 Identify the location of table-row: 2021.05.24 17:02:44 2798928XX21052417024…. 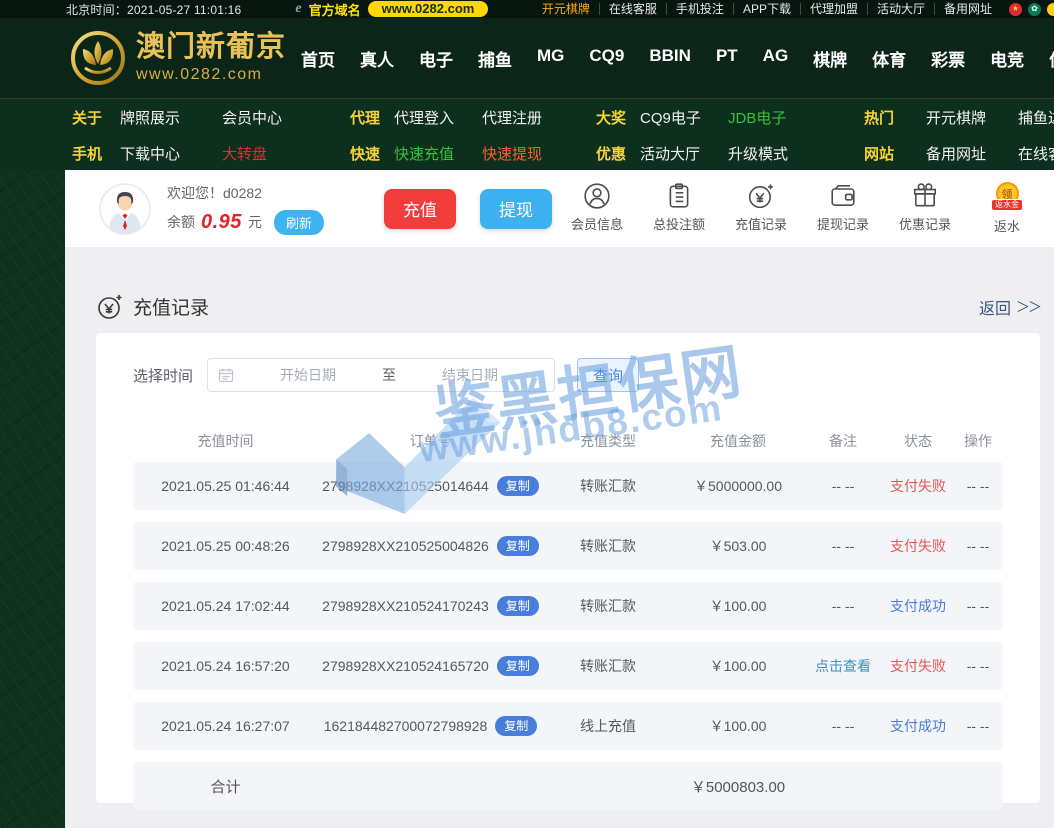
(568, 606).